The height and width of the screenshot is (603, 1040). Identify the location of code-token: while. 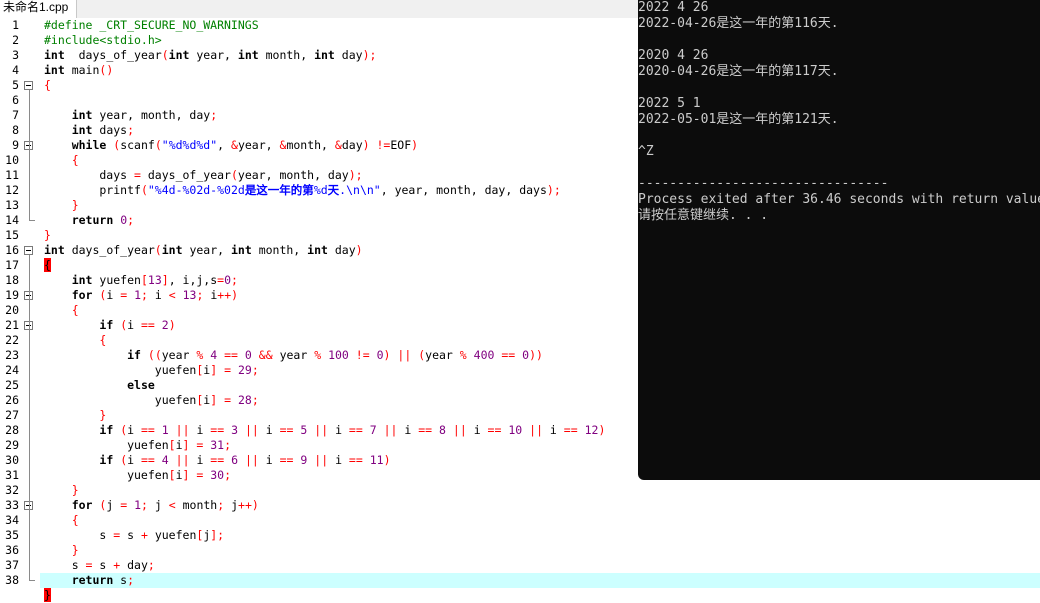
(89, 145).